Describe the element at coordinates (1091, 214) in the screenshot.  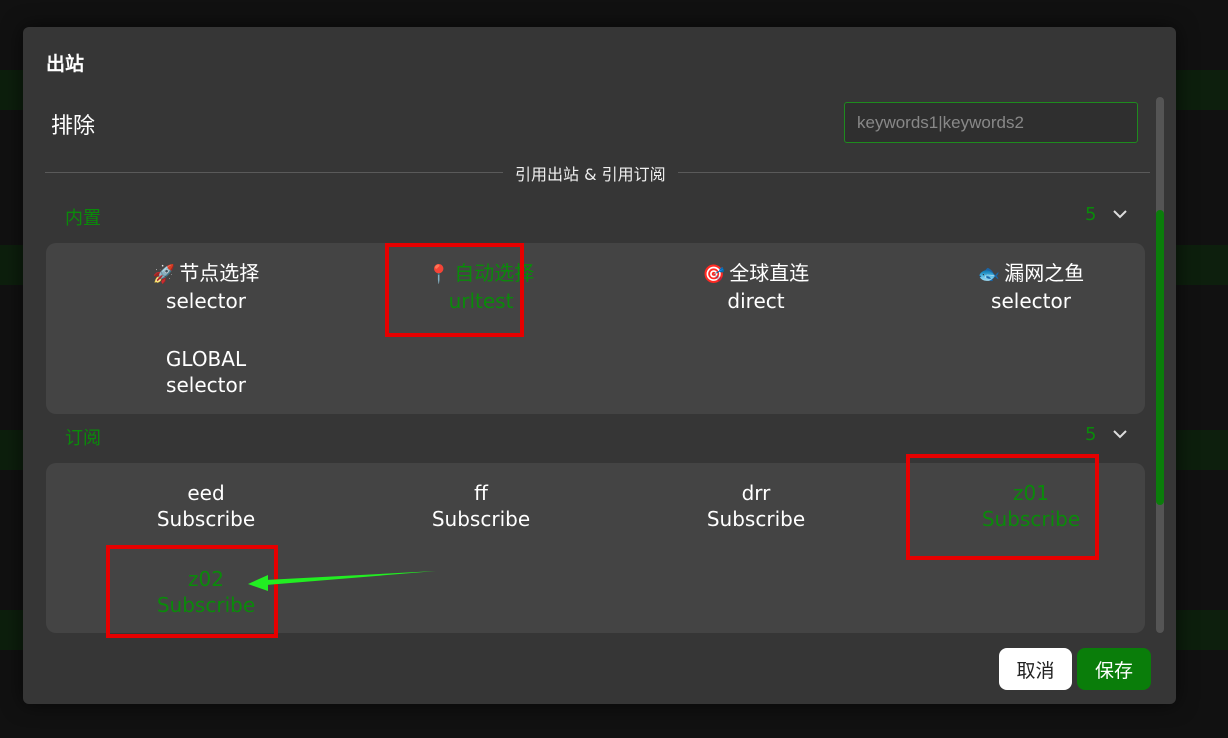
I see `builtin-count: 5` at that location.